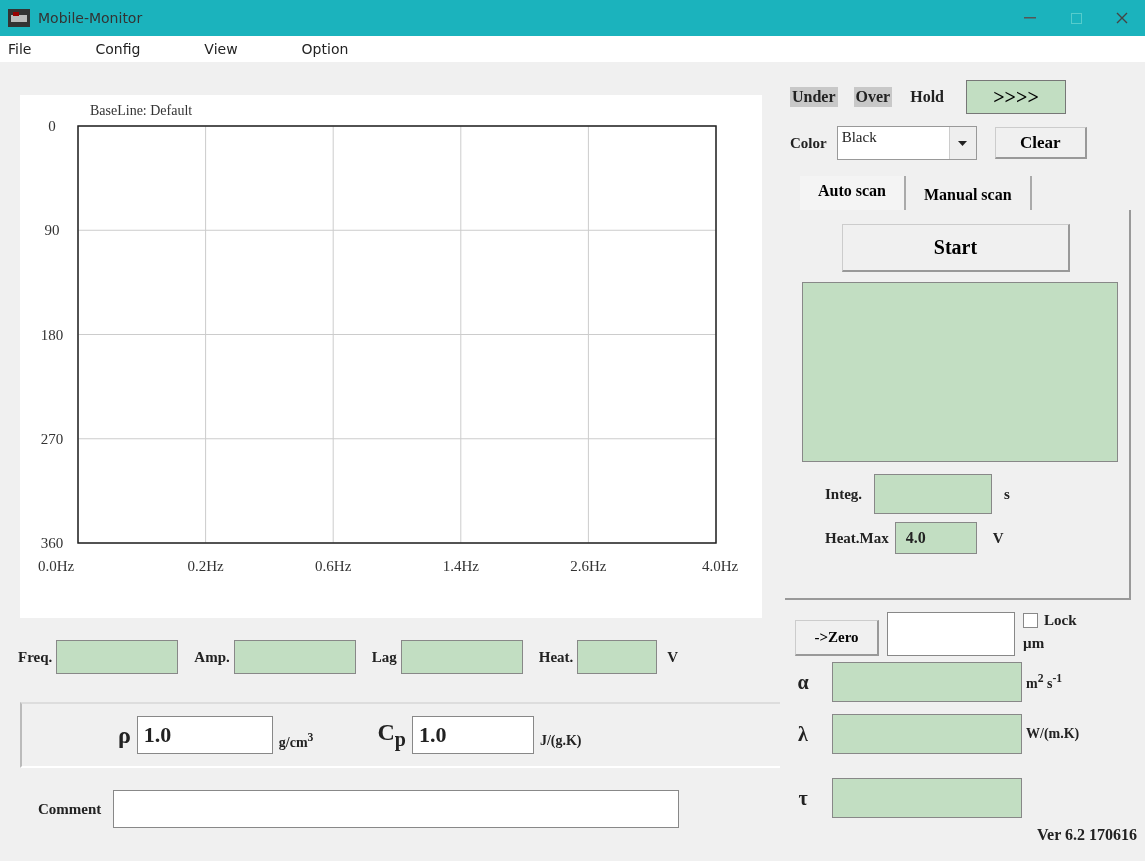 The width and height of the screenshot is (1145, 861). Describe the element at coordinates (204, 735) in the screenshot. I see `density-field: 1.0` at that location.